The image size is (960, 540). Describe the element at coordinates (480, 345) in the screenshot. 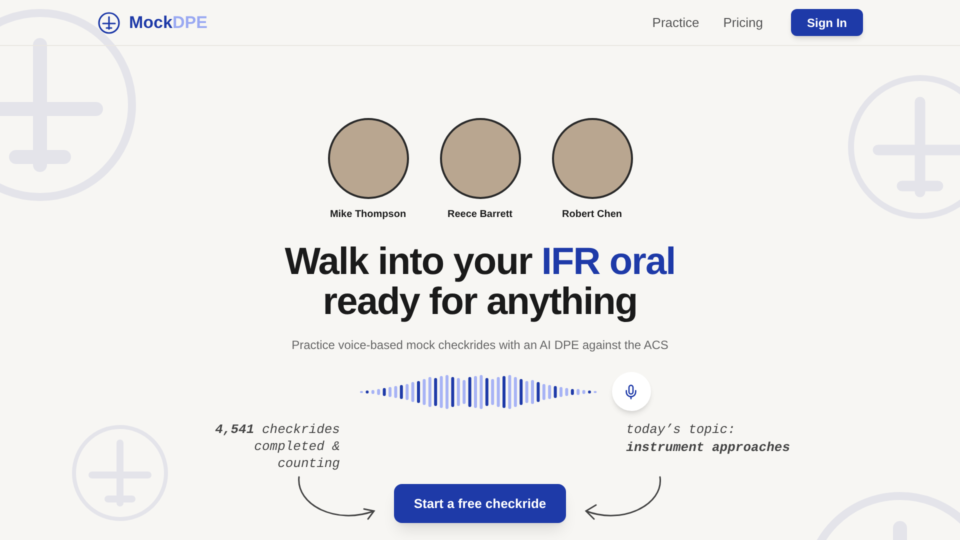

I see `subtitle-text: Practice voice-based mock checkrides with an AI DPE against the ACS` at that location.